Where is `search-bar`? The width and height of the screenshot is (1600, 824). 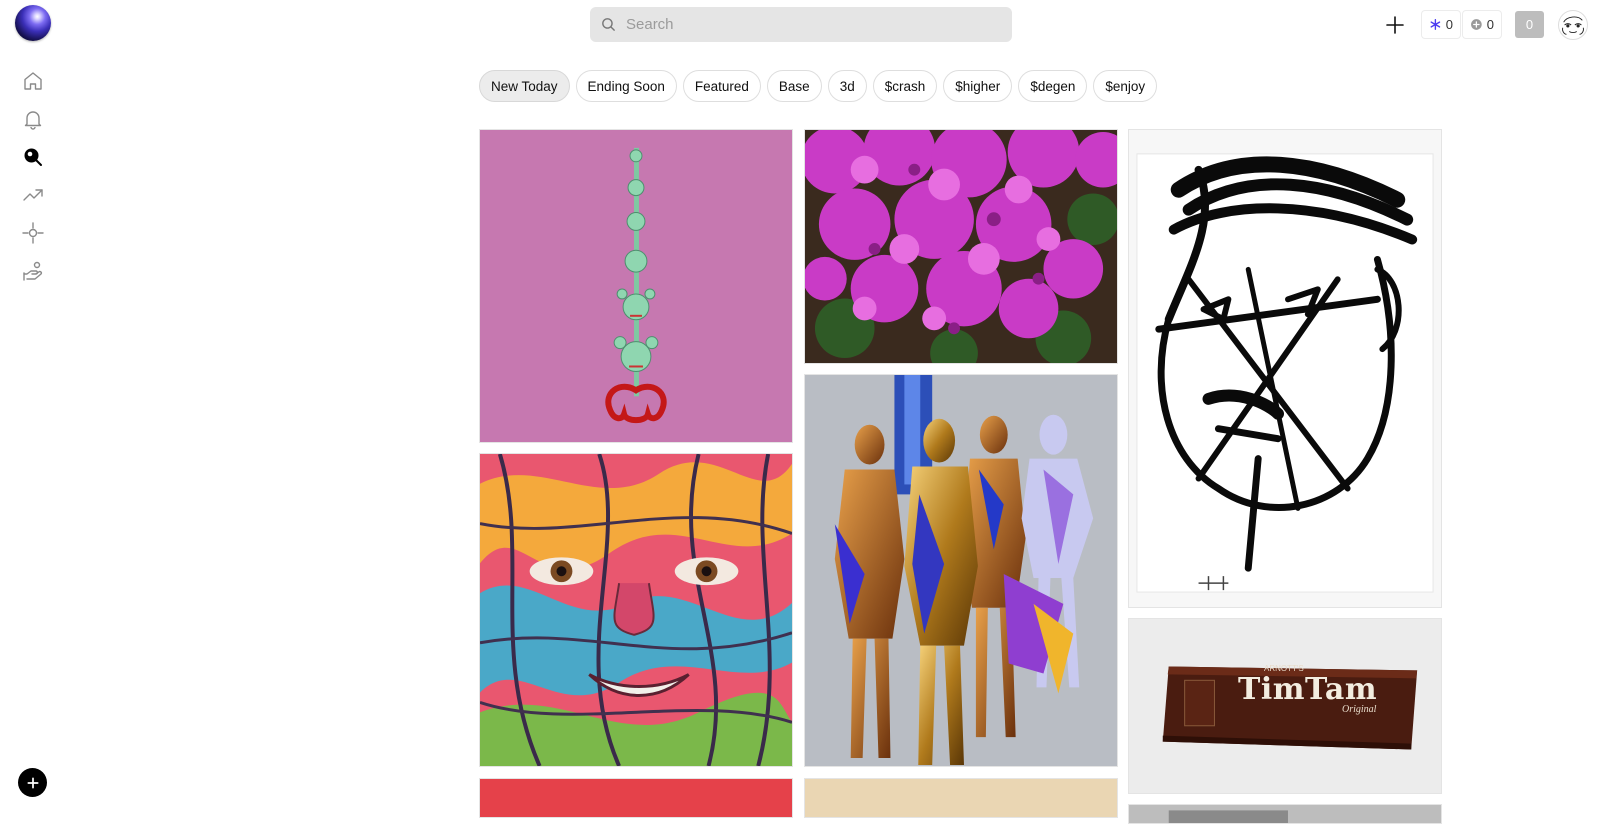 search-bar is located at coordinates (801, 24).